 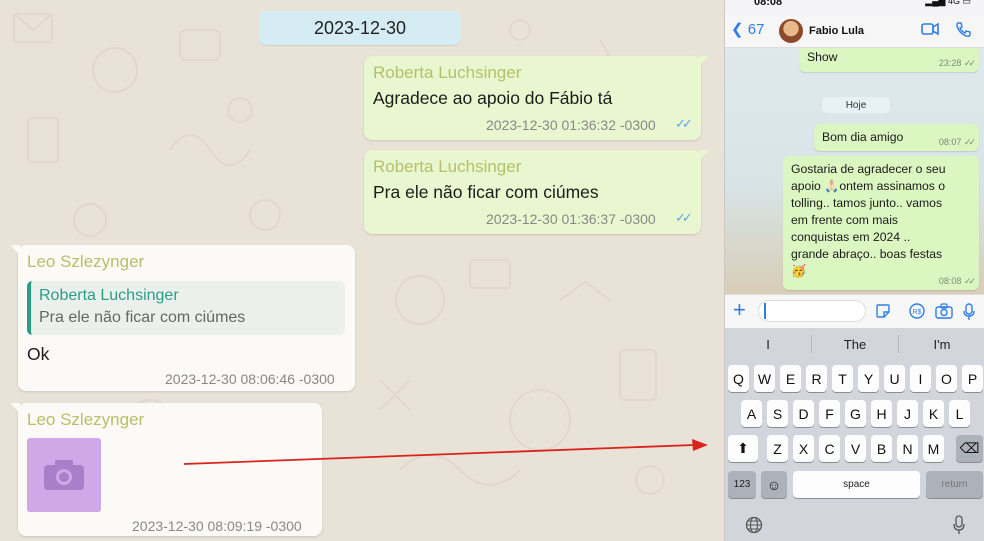 I want to click on suggestion: I, so click(x=768, y=344).